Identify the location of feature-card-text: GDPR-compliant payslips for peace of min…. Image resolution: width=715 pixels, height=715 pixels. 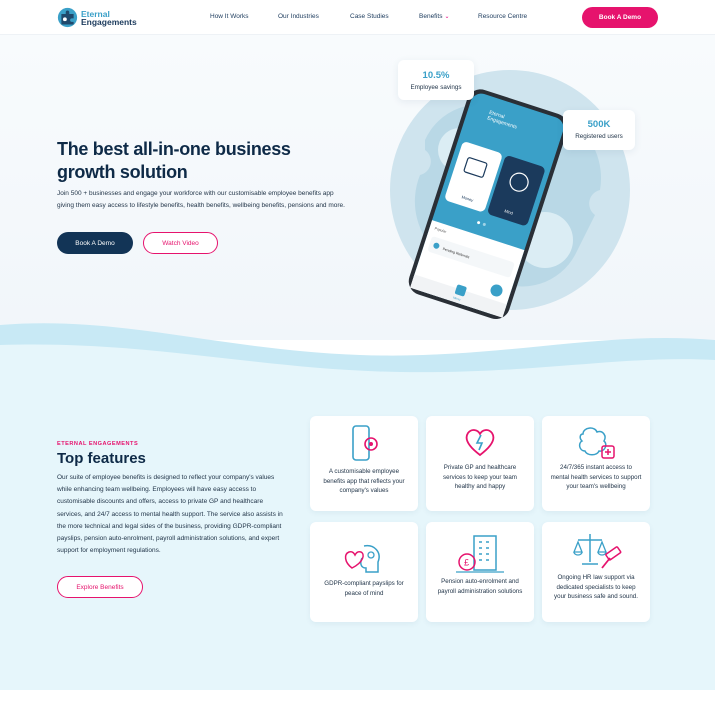
(364, 588).